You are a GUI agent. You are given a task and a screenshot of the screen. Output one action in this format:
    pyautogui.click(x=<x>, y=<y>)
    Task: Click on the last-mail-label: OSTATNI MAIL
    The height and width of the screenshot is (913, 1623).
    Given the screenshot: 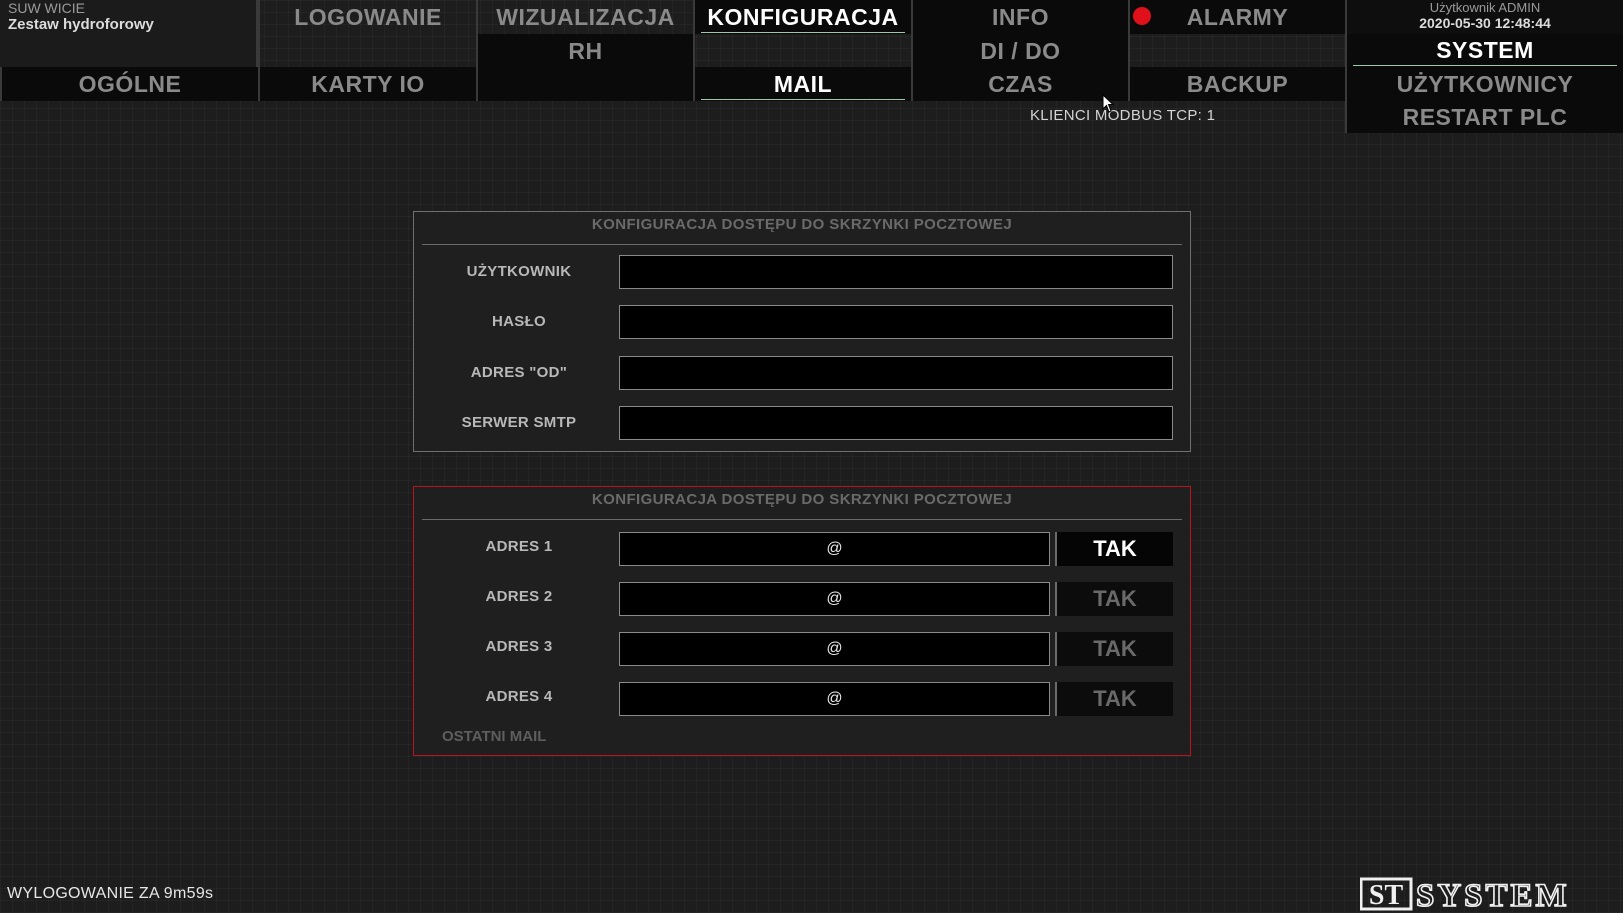 What is the action you would take?
    pyautogui.click(x=494, y=736)
    